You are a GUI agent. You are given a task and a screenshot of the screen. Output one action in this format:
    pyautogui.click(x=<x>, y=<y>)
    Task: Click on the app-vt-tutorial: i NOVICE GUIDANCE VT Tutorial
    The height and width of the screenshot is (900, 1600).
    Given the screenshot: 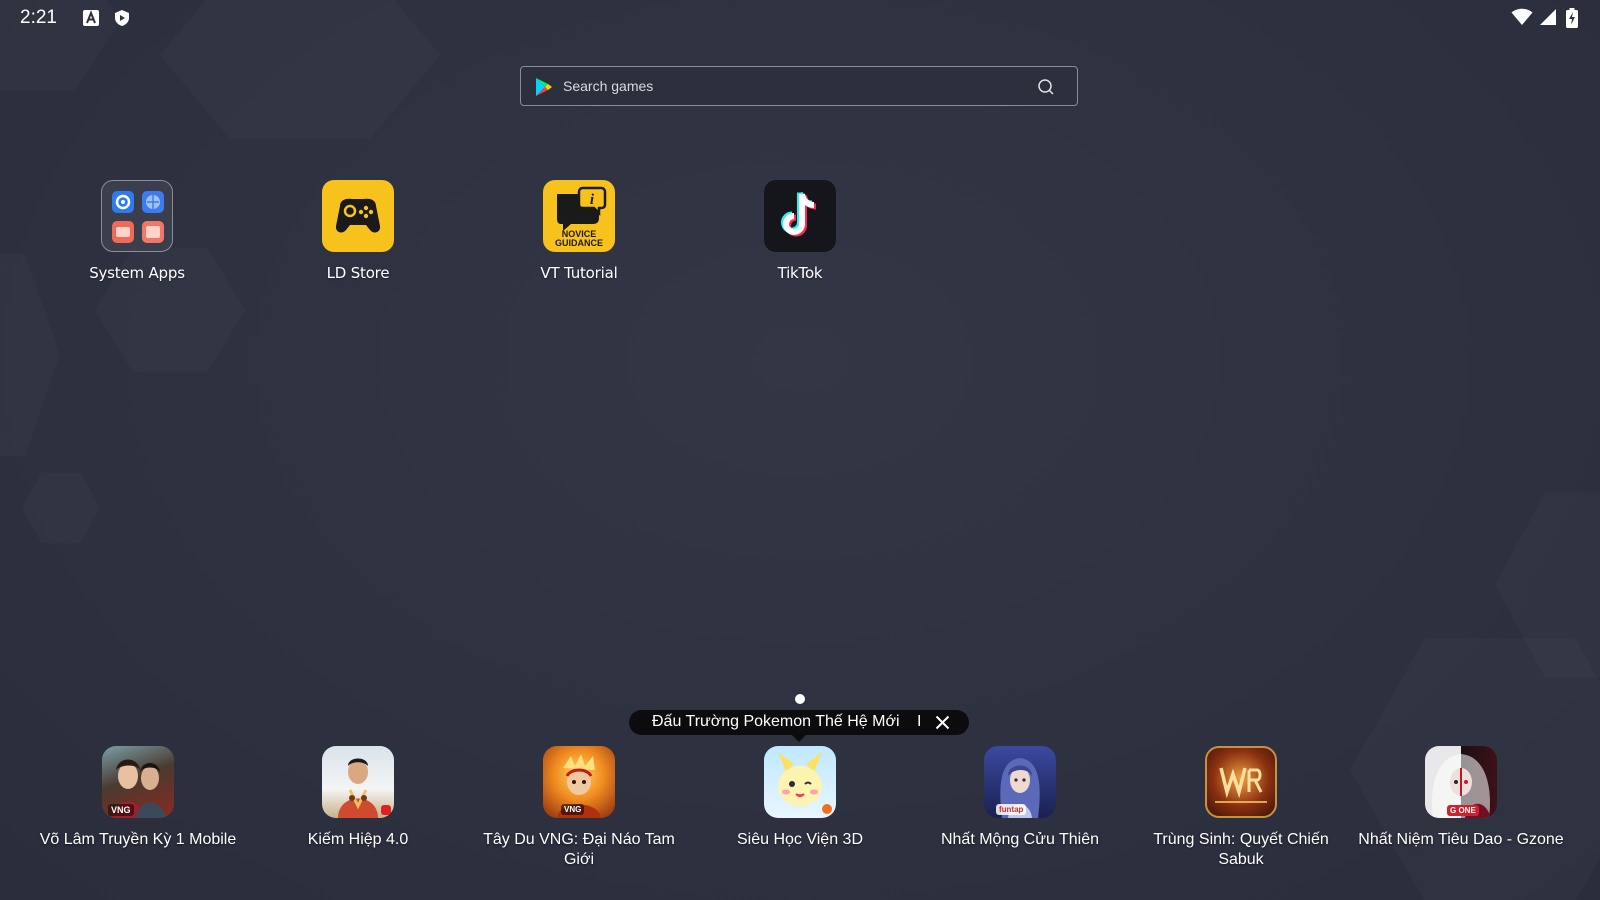 What is the action you would take?
    pyautogui.click(x=579, y=231)
    